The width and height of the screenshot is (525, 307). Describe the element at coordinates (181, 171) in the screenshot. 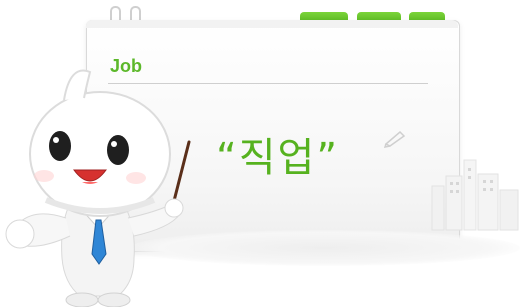

I see `pointer-stick-icon` at that location.